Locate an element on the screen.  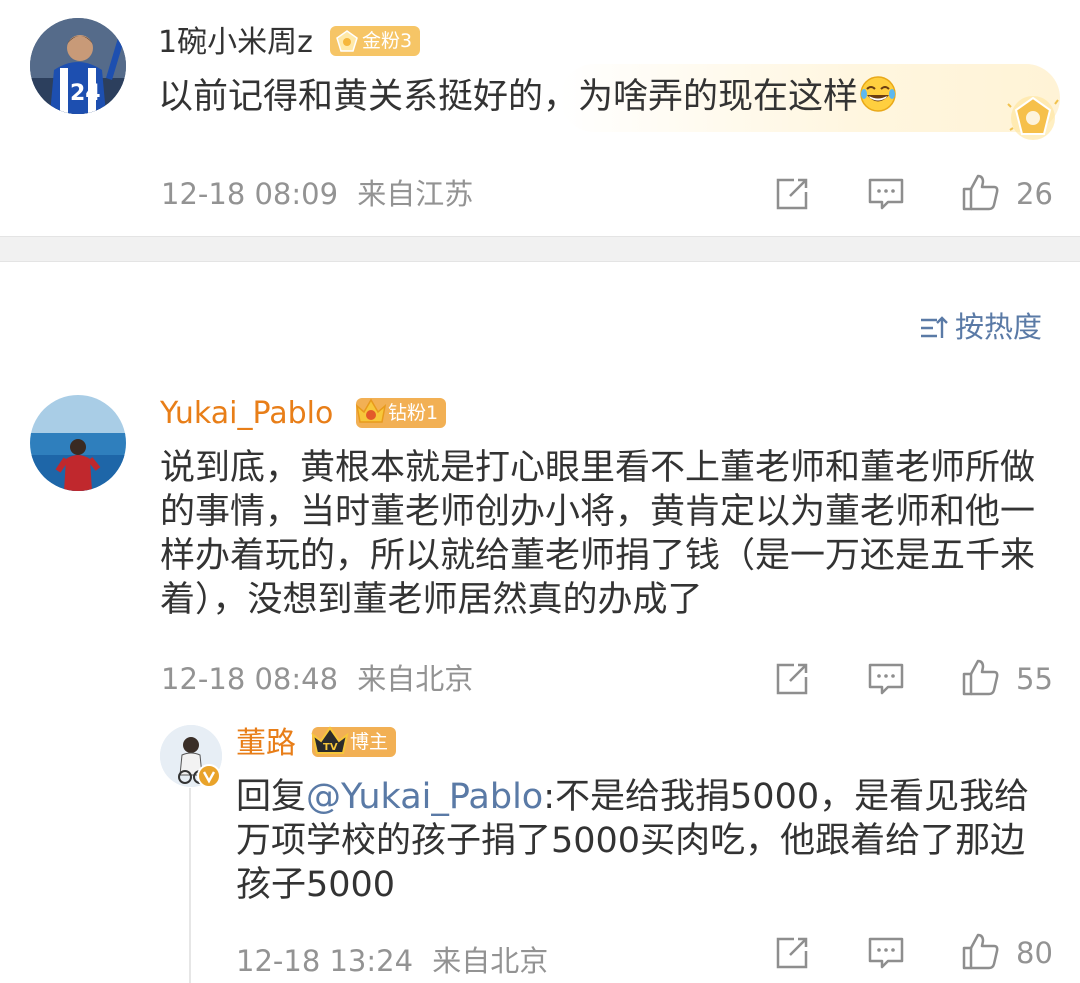
comment-time: 12-18 08:48 is located at coordinates (250, 679).